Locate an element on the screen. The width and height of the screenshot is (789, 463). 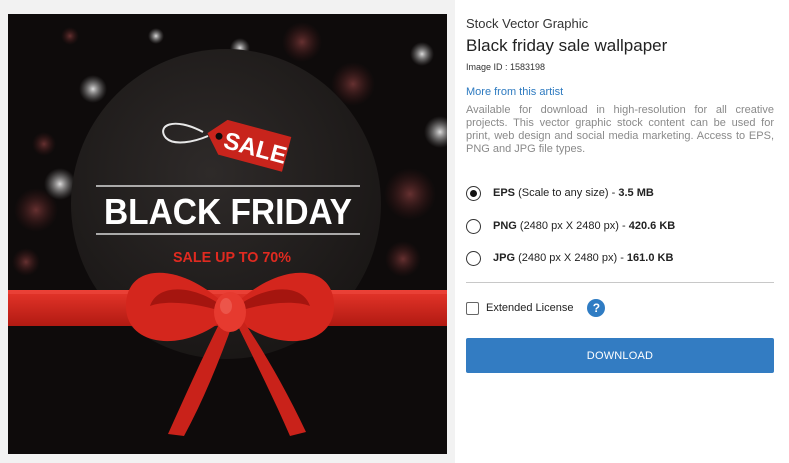
radio-button-png is located at coordinates (473, 226).